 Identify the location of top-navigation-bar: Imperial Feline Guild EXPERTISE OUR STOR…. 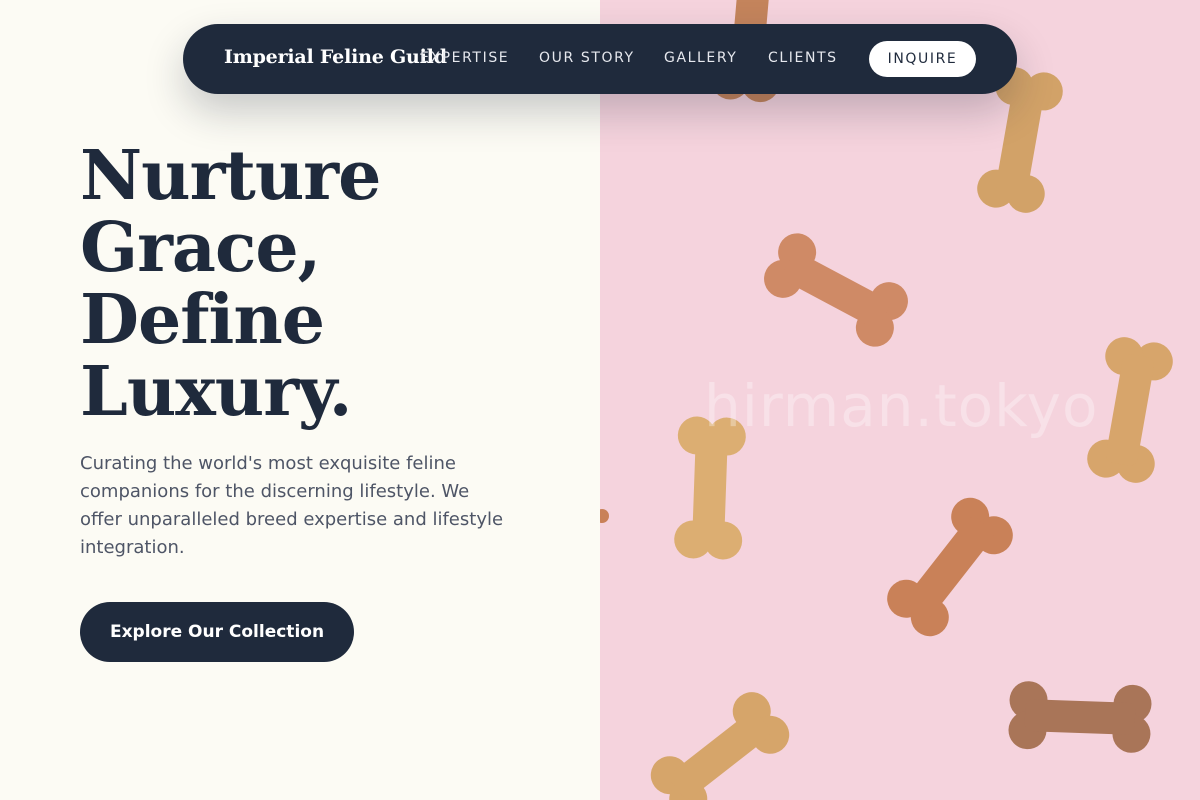
(600, 59).